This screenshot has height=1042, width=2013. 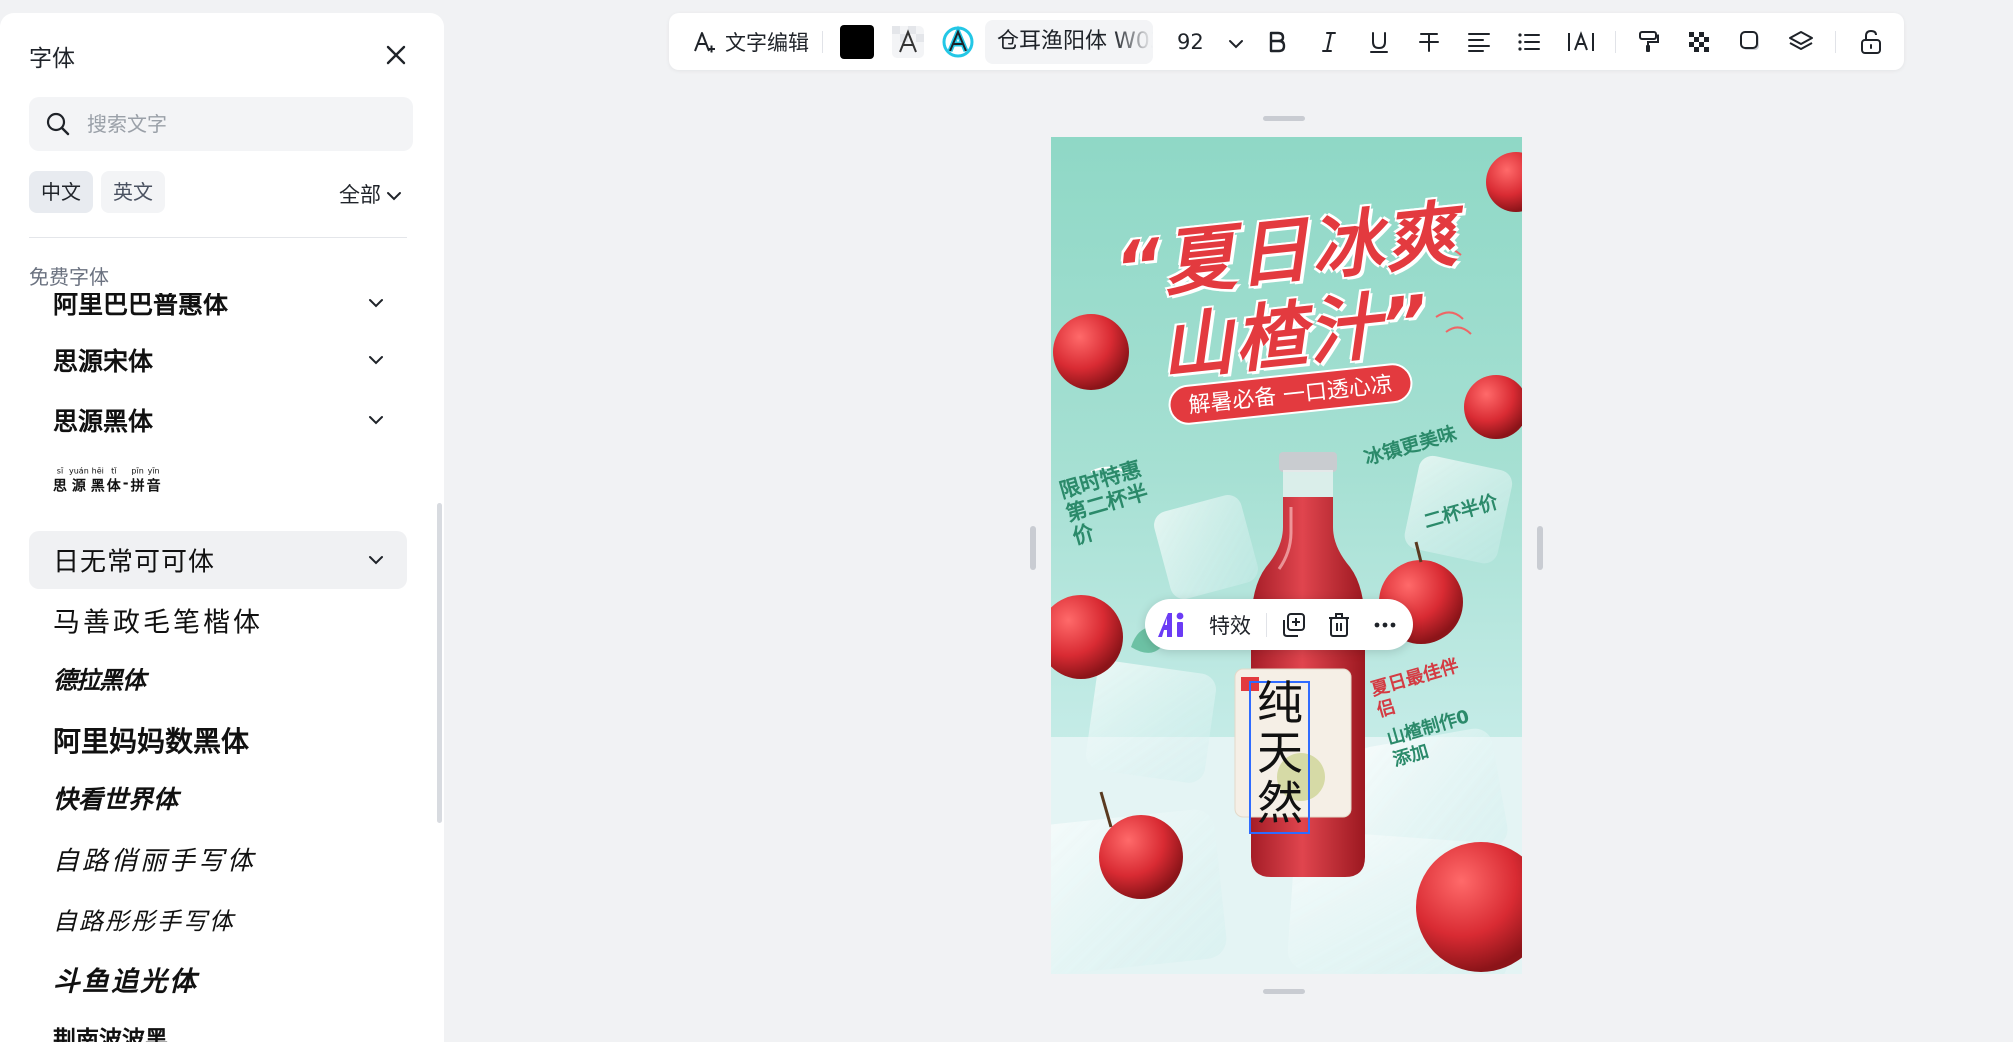 I want to click on transparency-icon, so click(x=1699, y=41).